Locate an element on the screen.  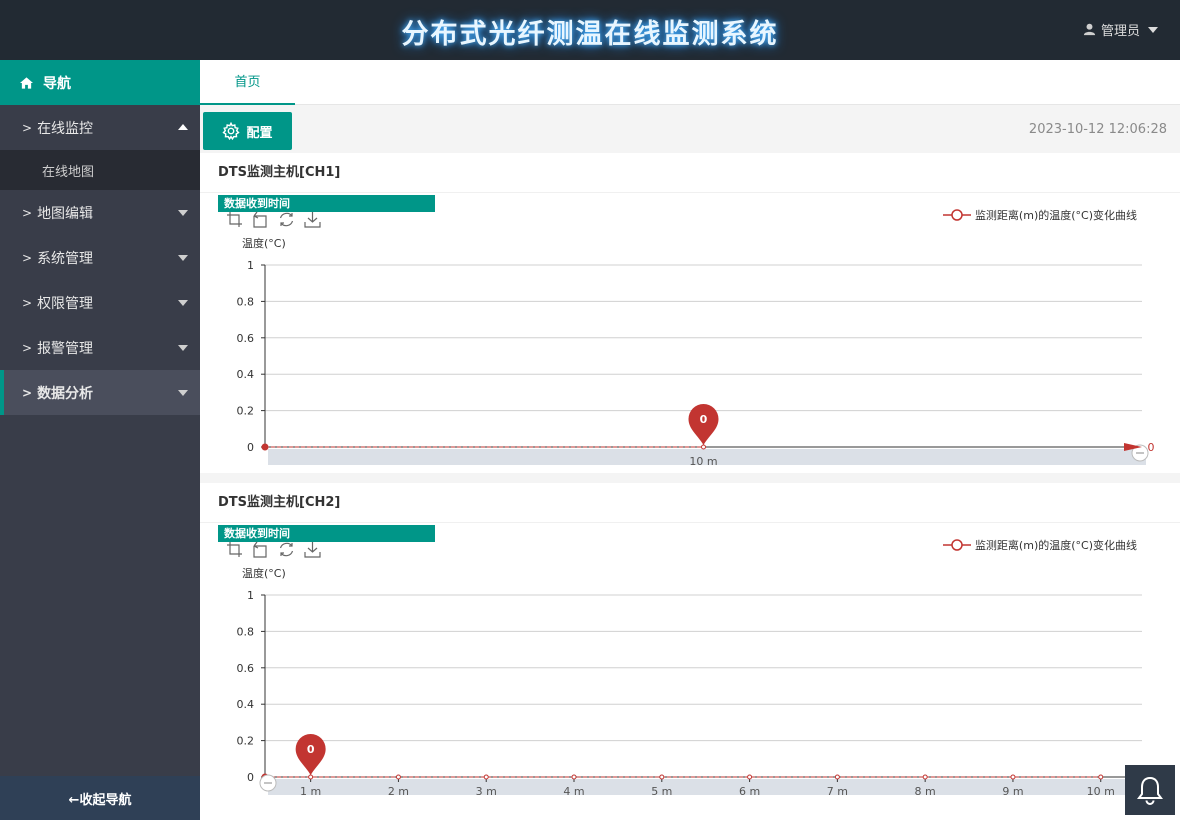
sidebar-item-label: 地图编辑 is located at coordinates (65, 213).